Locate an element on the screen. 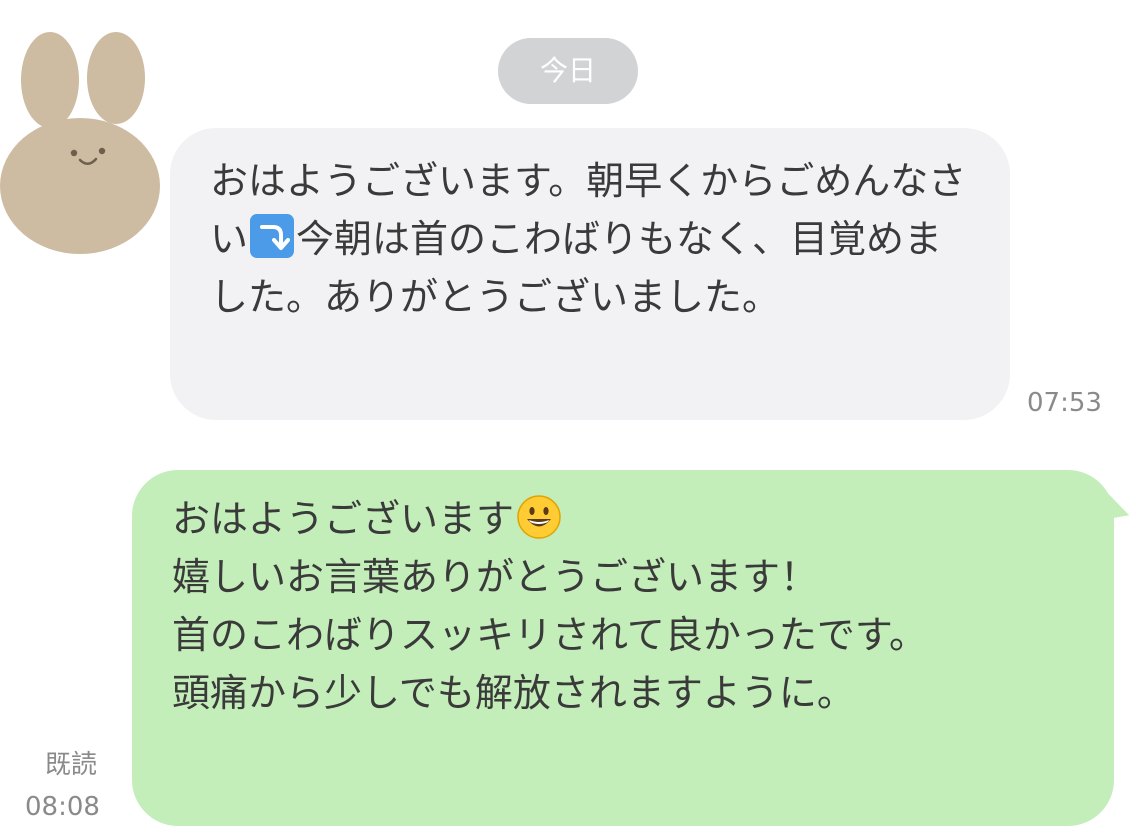 The height and width of the screenshot is (838, 1136). grinning-face-icon is located at coordinates (539, 517).